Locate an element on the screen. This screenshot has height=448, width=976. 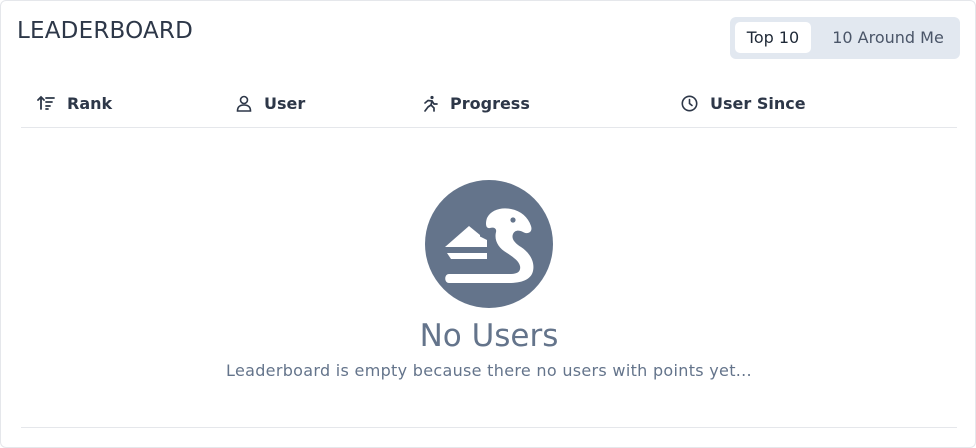
top-10-button: Top 10 is located at coordinates (773, 37).